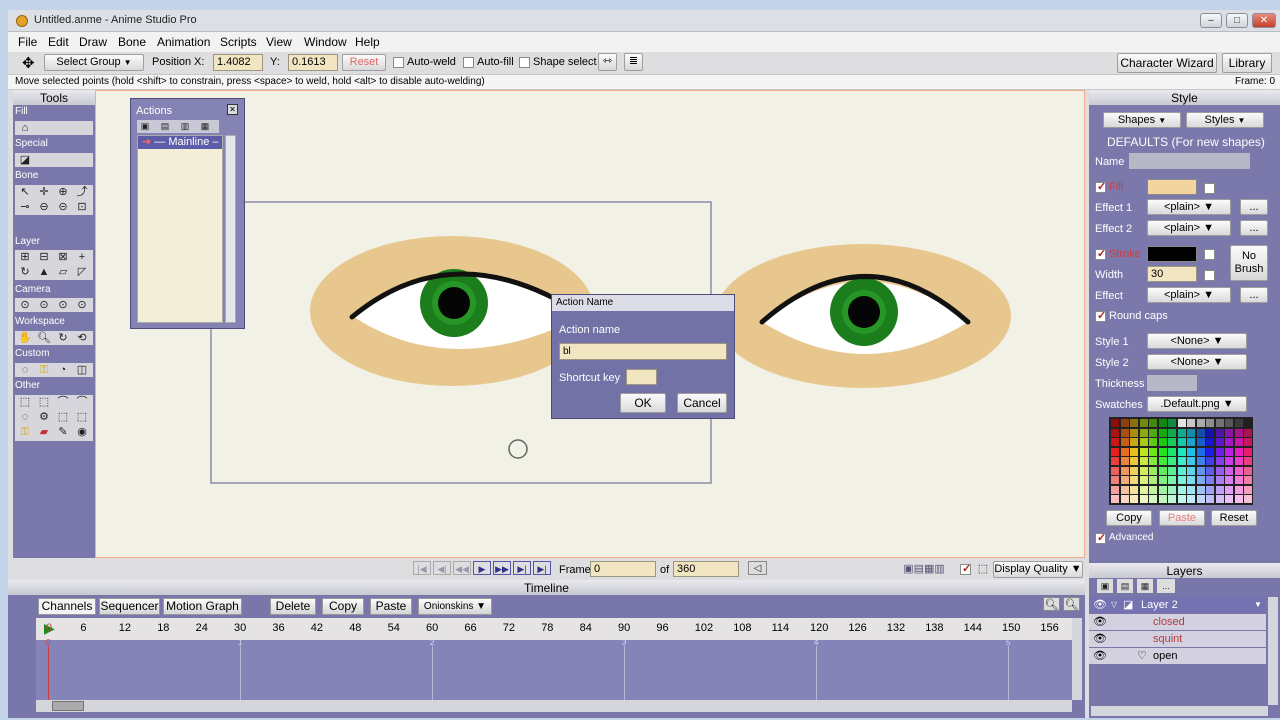  Describe the element at coordinates (238, 62) in the screenshot. I see `x-position-field: 1.4082` at that location.